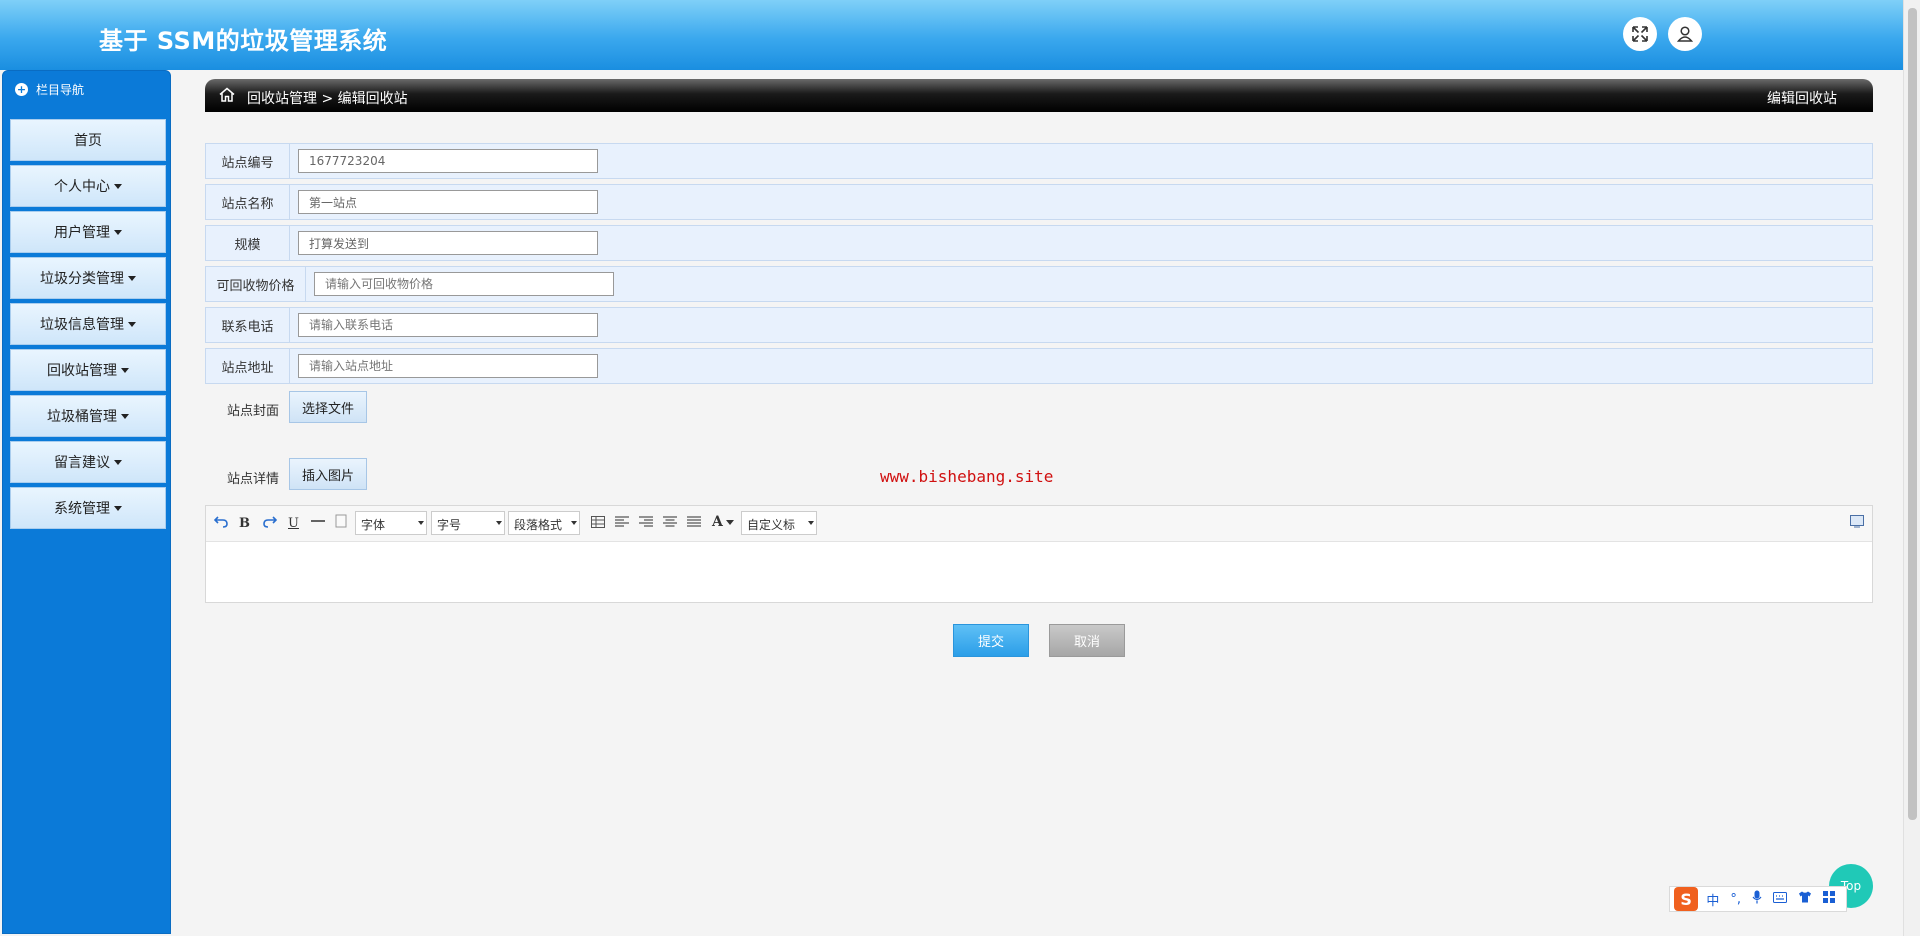 The image size is (1920, 936). What do you see at coordinates (1640, 34) in the screenshot?
I see `fullscreen-icon` at bounding box center [1640, 34].